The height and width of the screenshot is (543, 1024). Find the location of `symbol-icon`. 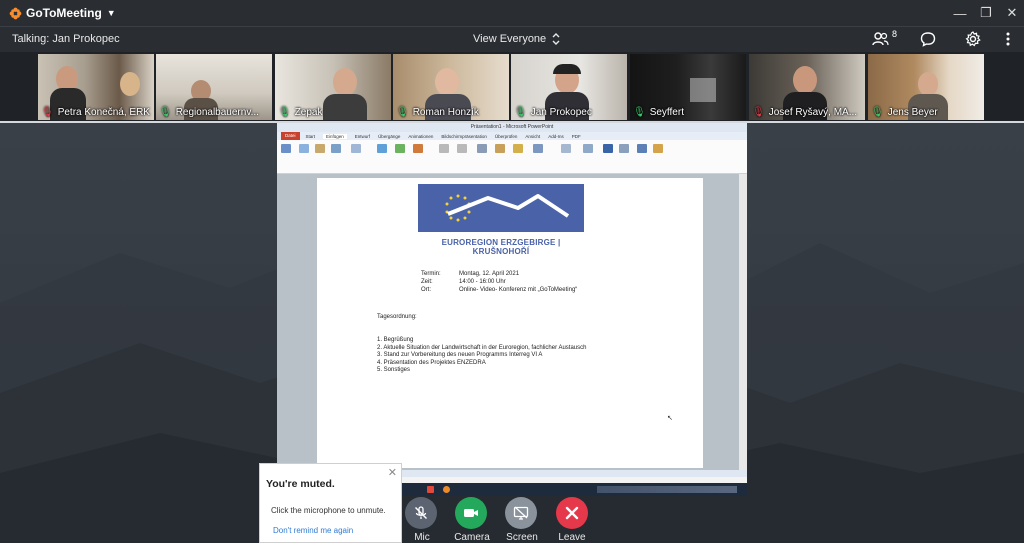

symbol-icon is located at coordinates (624, 148).